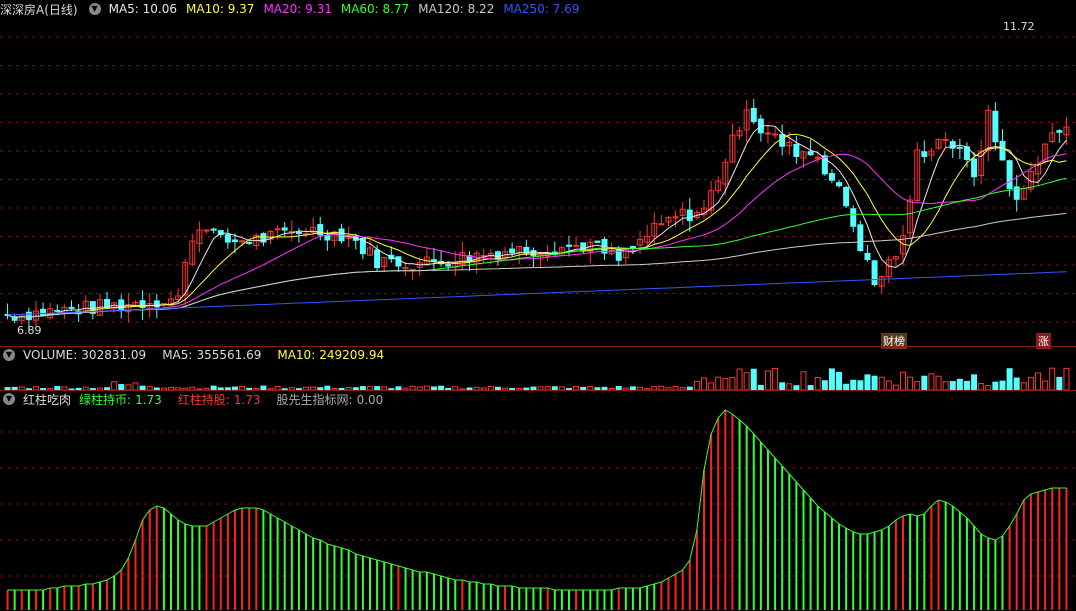  Describe the element at coordinates (297, 9) in the screenshot. I see `ma-legend-item: MA20: 9.31` at that location.